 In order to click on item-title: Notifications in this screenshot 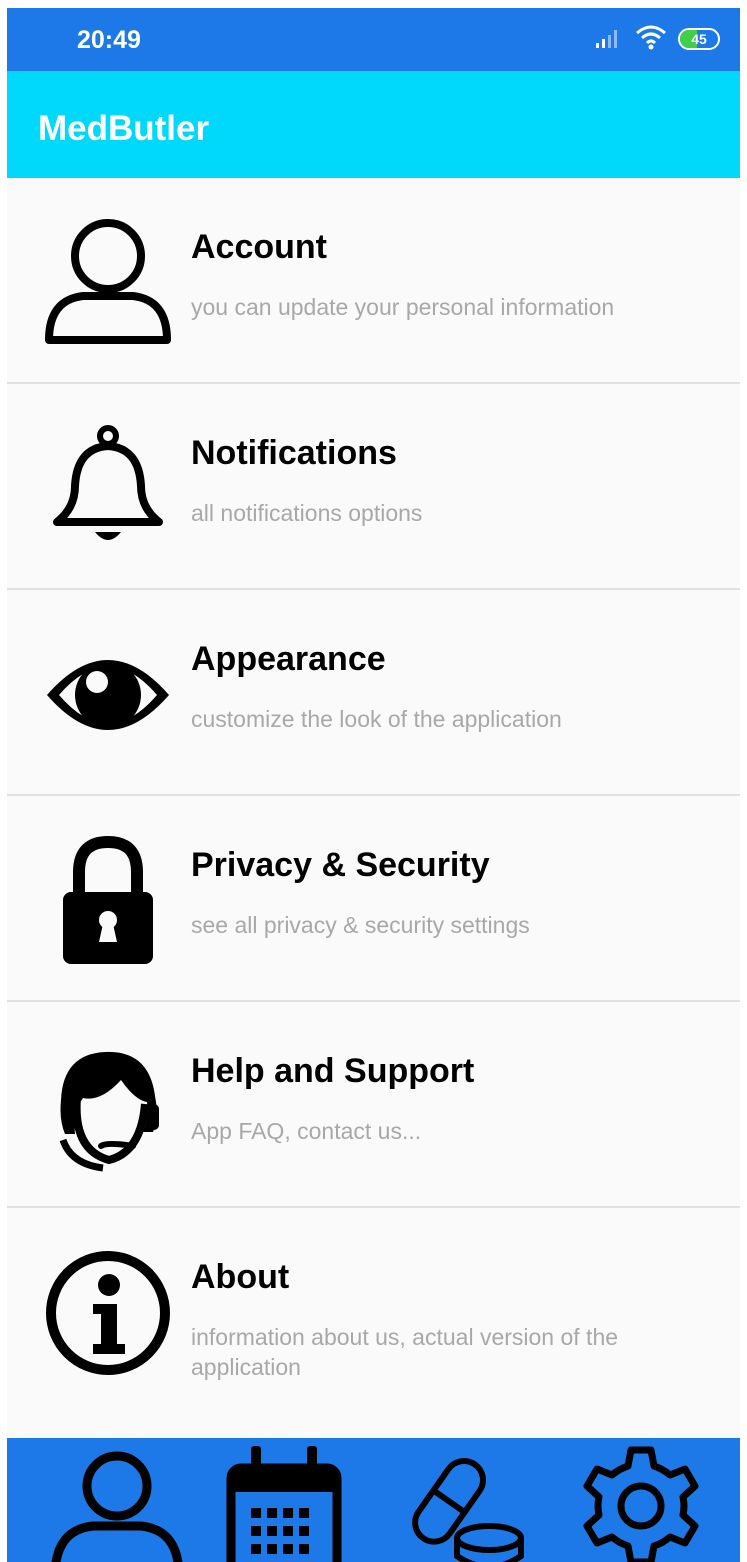, I will do `click(294, 453)`.